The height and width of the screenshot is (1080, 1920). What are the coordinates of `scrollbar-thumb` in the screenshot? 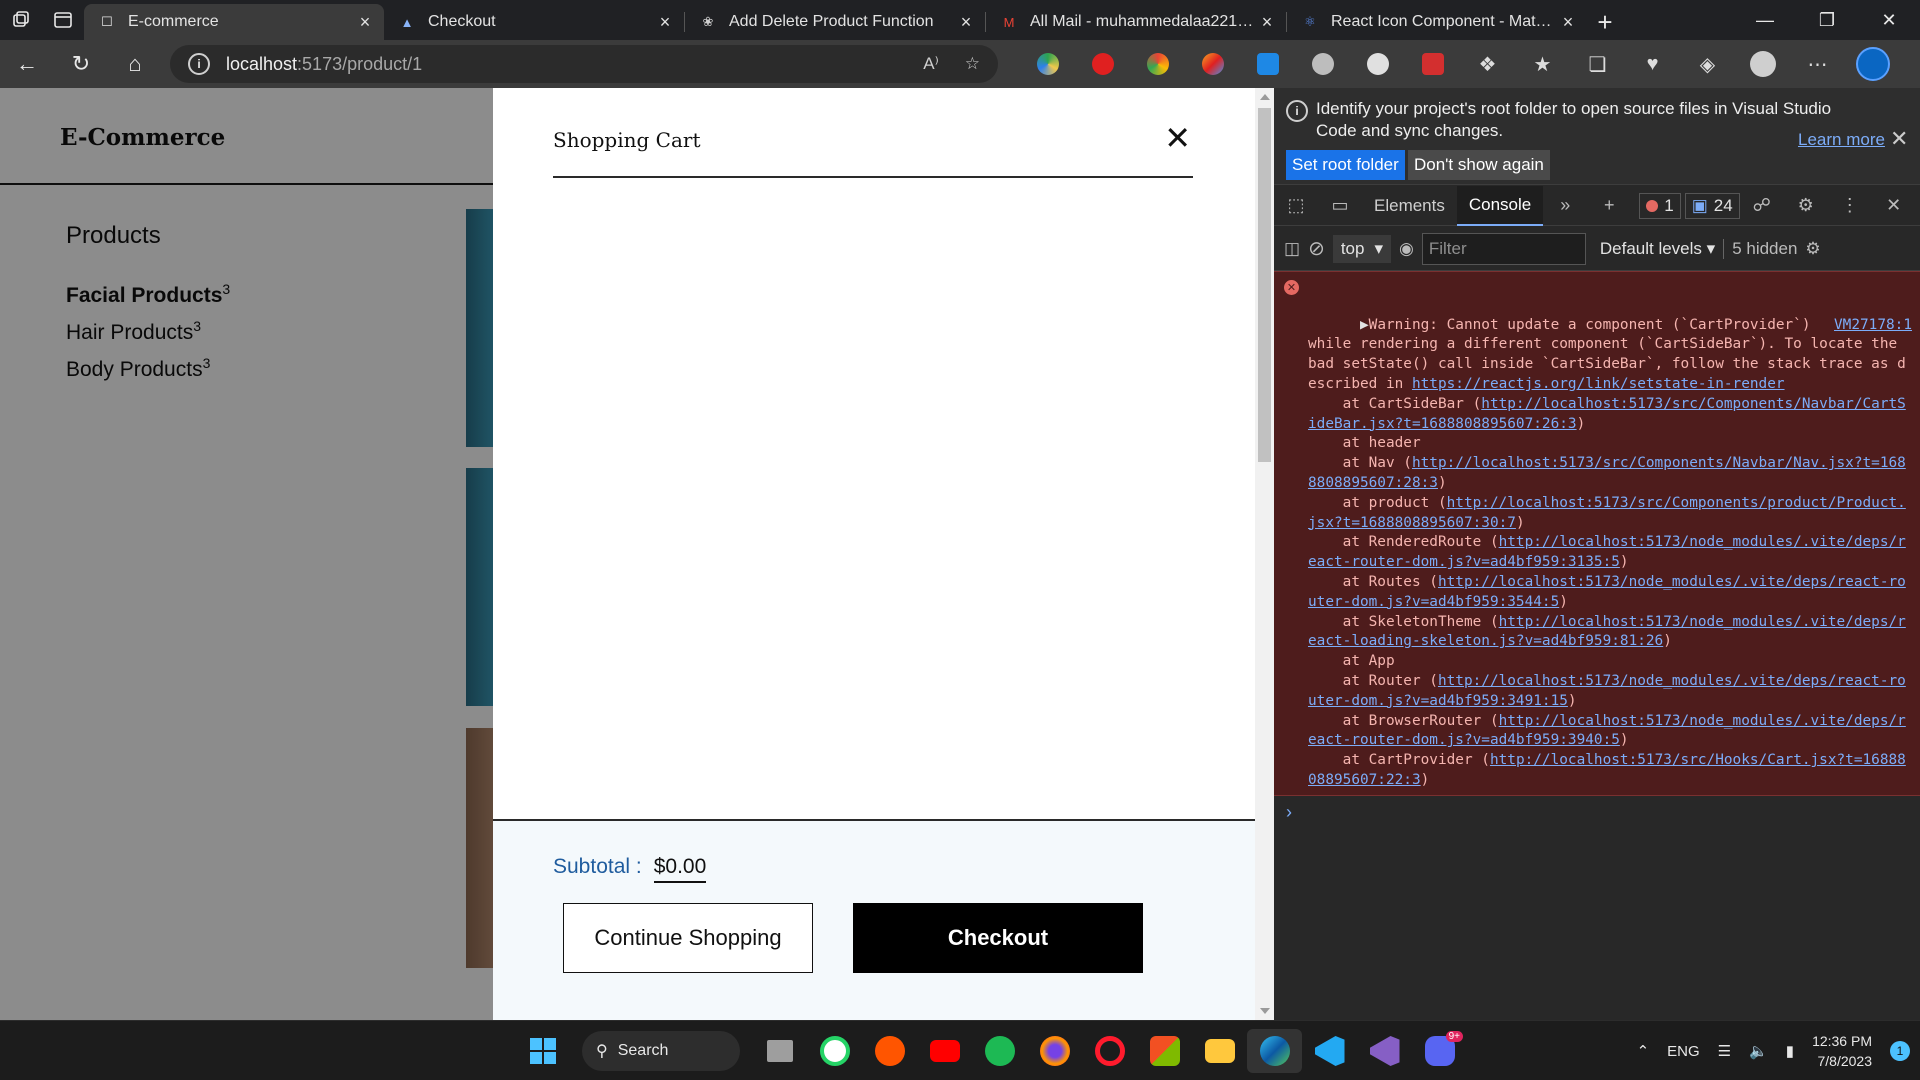 It's located at (1264, 285).